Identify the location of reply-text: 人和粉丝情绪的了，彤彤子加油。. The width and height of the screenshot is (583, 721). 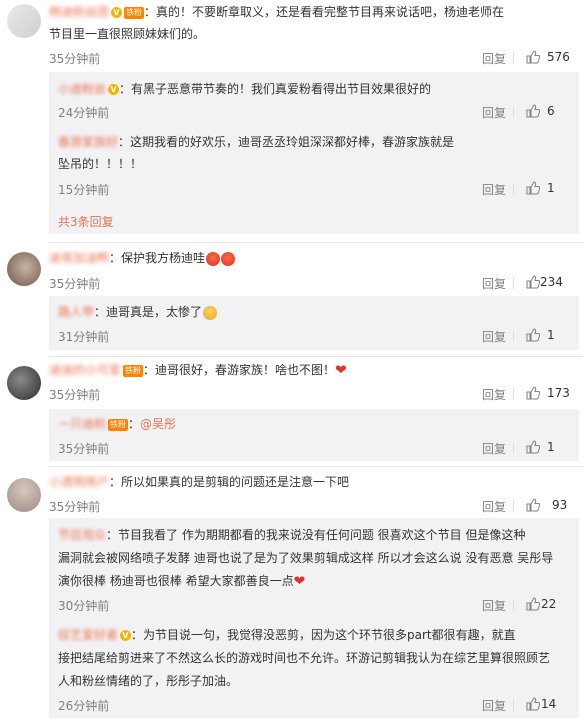
(148, 681).